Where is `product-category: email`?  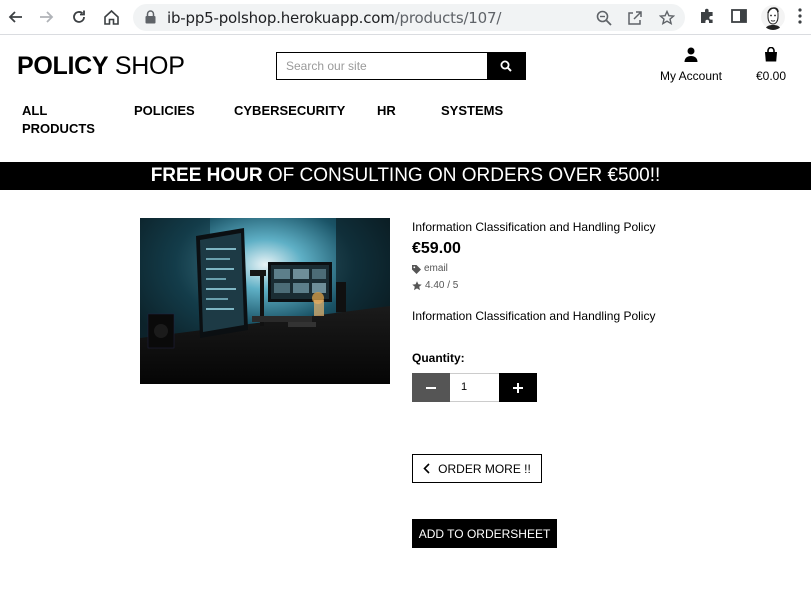
product-category: email is located at coordinates (592, 269).